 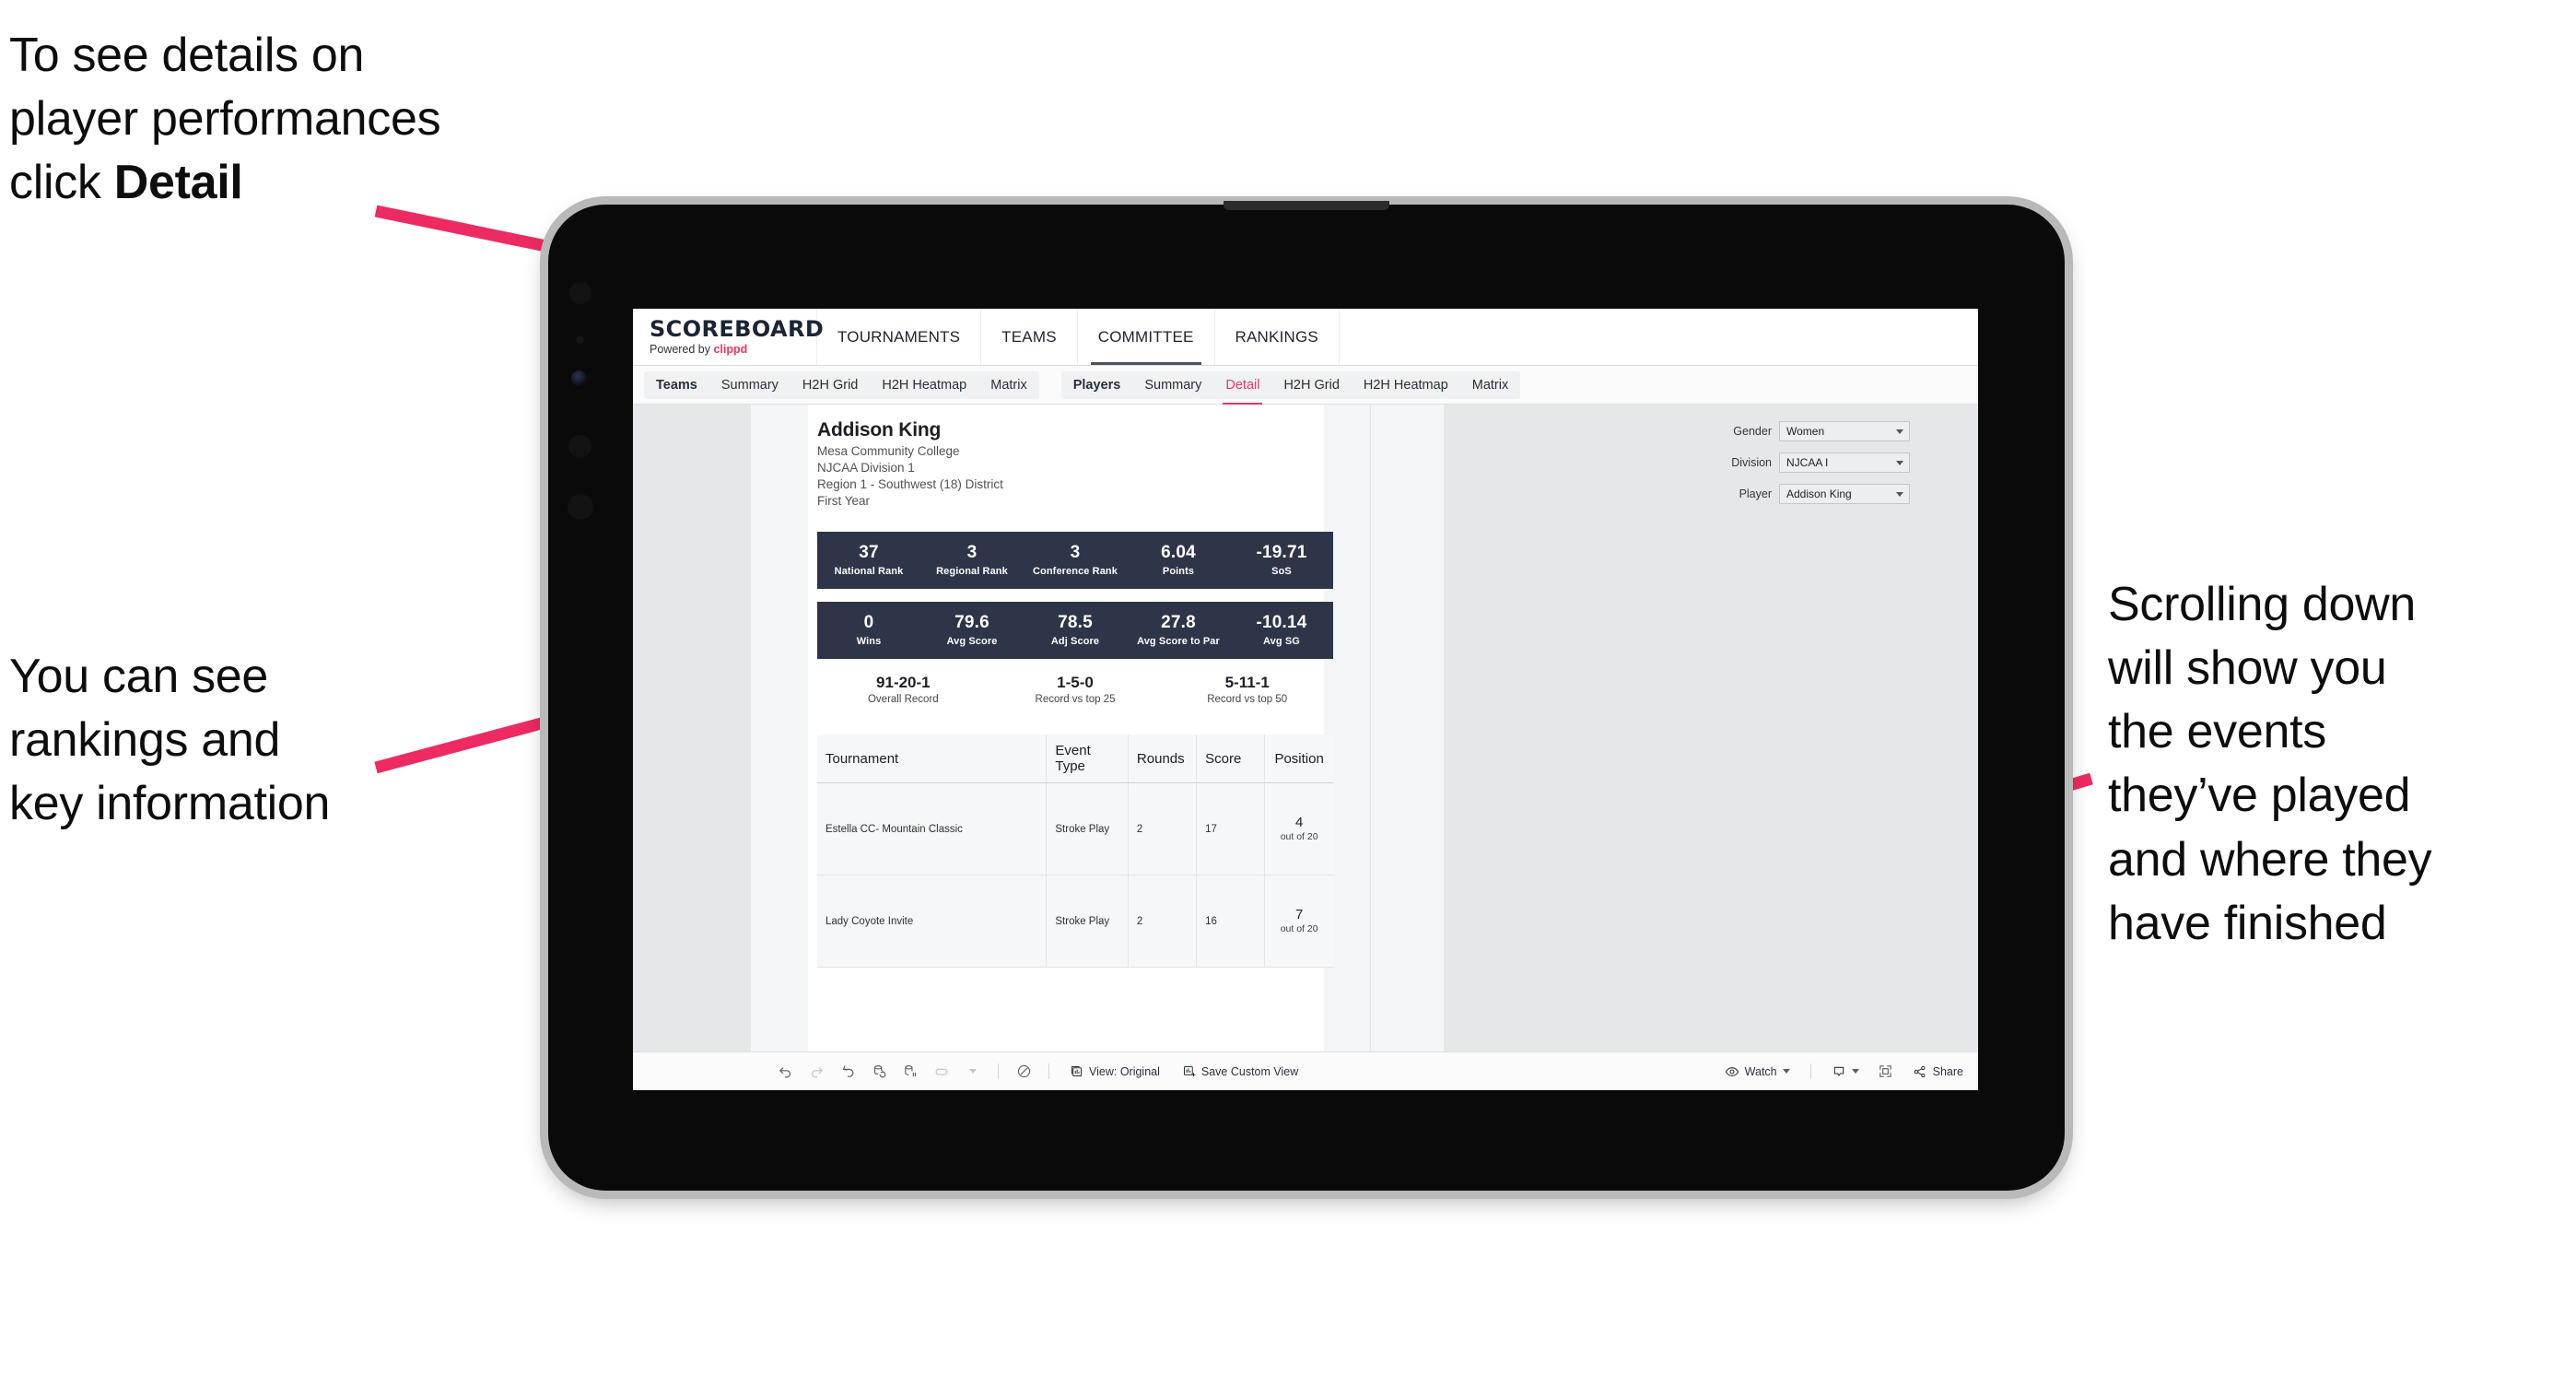 What do you see at coordinates (1087, 758) in the screenshot?
I see `col-event-type: Event Type` at bounding box center [1087, 758].